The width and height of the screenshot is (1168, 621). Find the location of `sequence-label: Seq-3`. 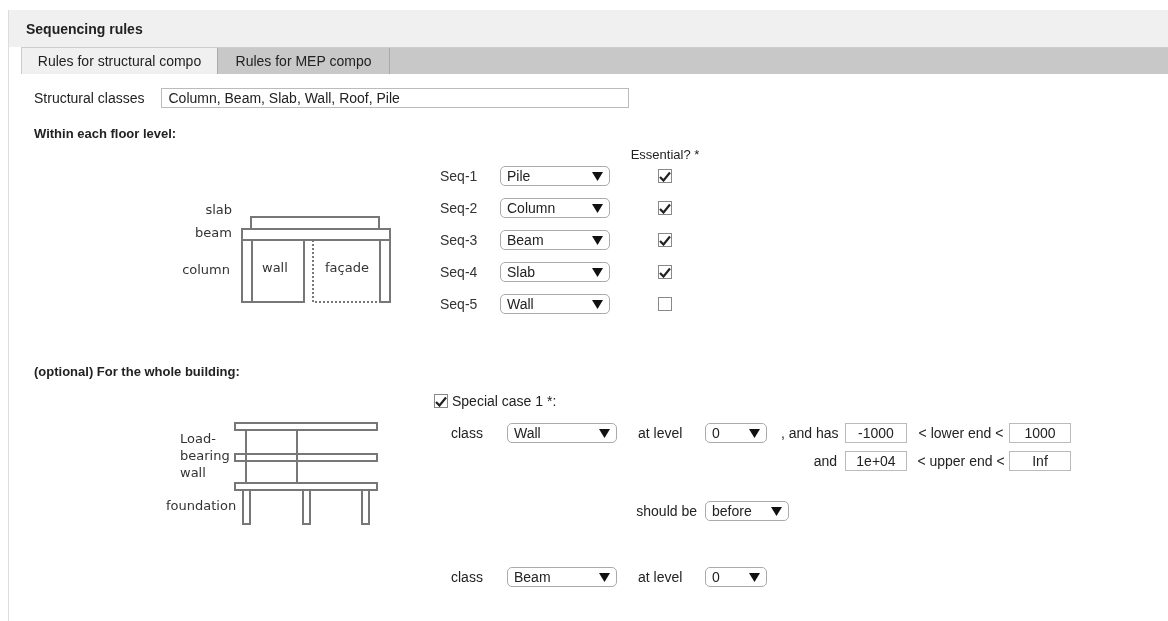

sequence-label: Seq-3 is located at coordinates (459, 240).